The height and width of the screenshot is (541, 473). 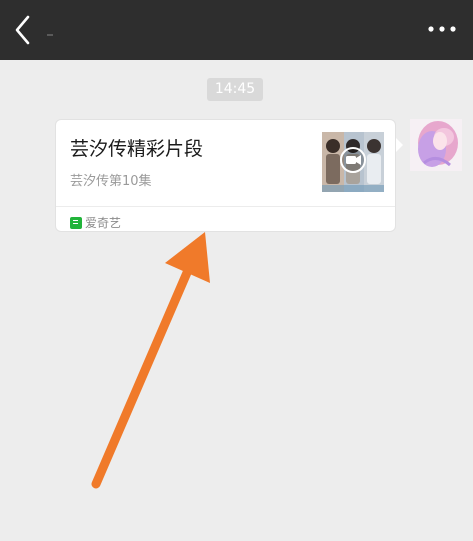 I want to click on card-source: 爱奇艺, so click(x=96, y=221).